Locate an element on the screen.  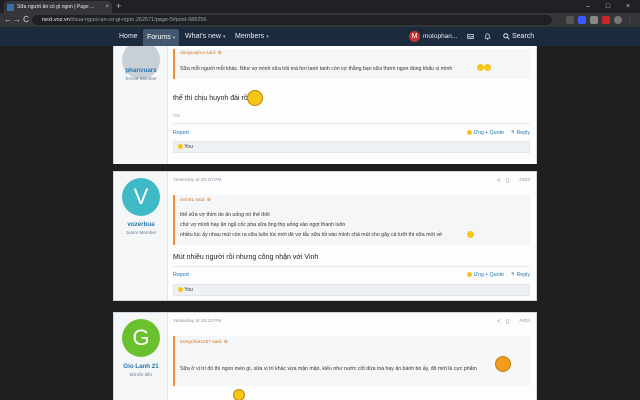
post-date: Yesterday at 20:10 PM is located at coordinates (197, 180).